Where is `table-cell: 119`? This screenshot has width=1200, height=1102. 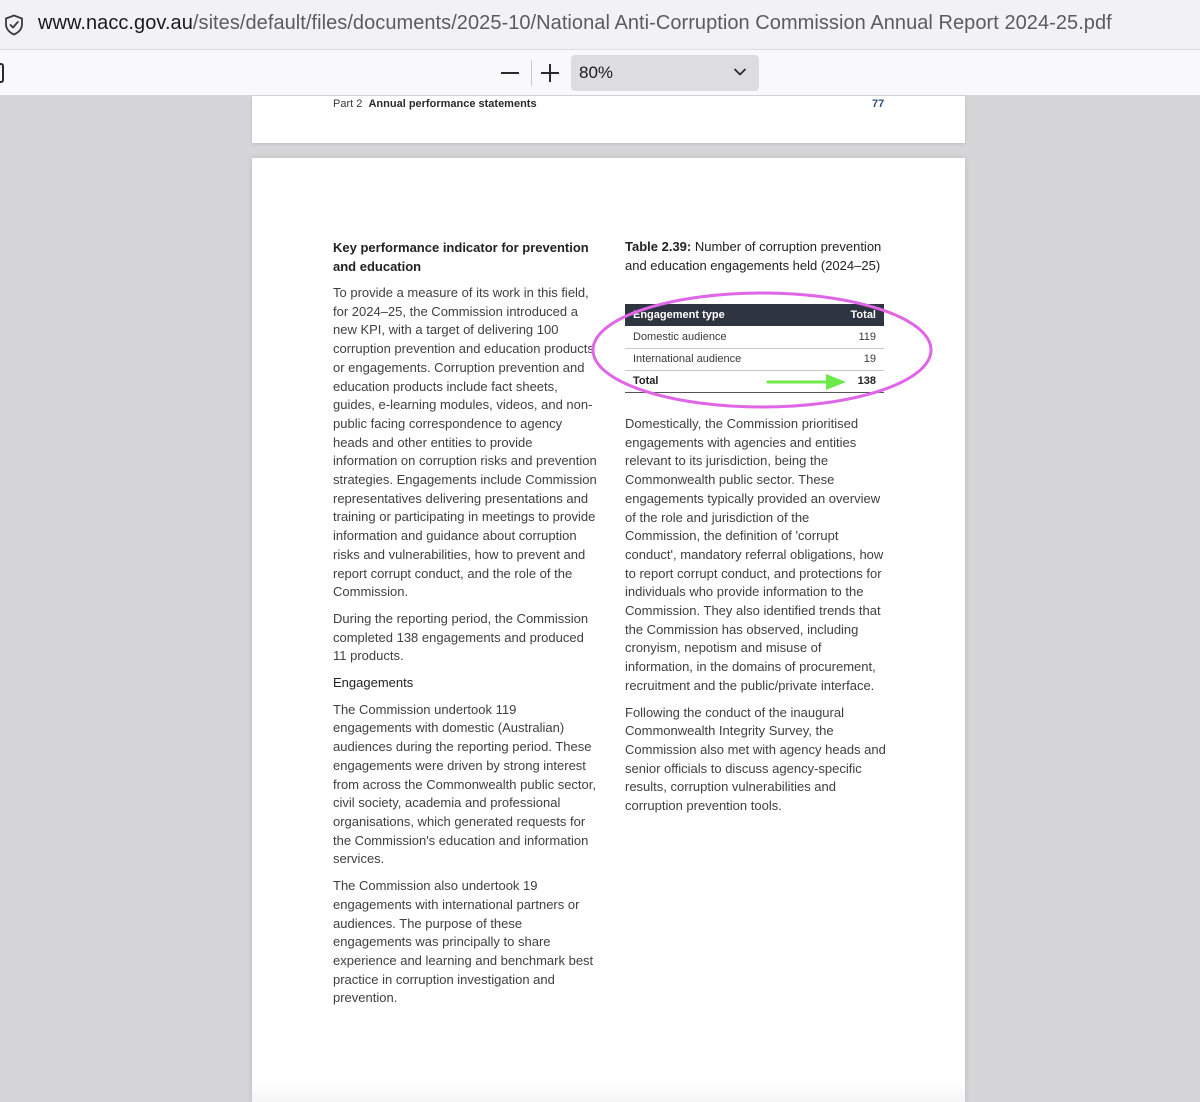
table-cell: 119 is located at coordinates (851, 337).